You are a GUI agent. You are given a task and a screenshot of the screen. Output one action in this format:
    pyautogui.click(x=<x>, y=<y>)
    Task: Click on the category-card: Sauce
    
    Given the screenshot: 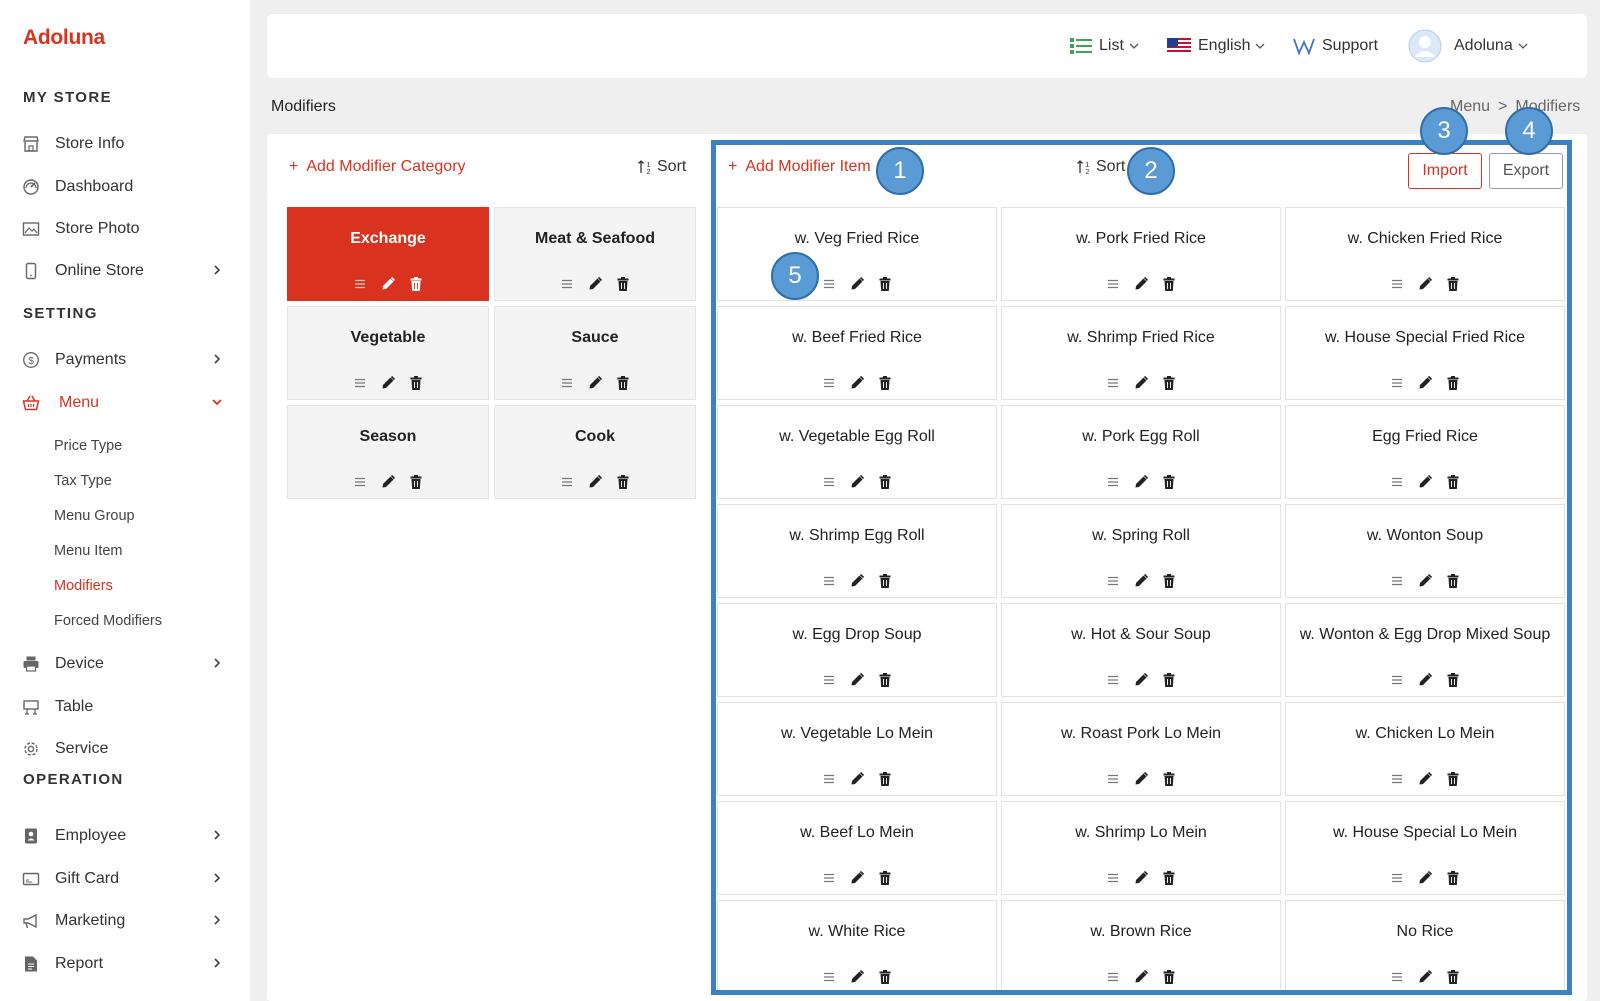 What is the action you would take?
    pyautogui.click(x=595, y=353)
    